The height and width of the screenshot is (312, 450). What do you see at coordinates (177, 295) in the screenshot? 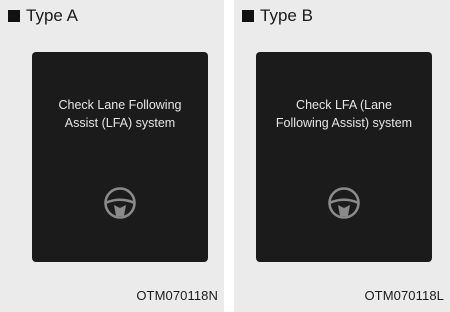
I see `figure-code: OTM070118N` at bounding box center [177, 295].